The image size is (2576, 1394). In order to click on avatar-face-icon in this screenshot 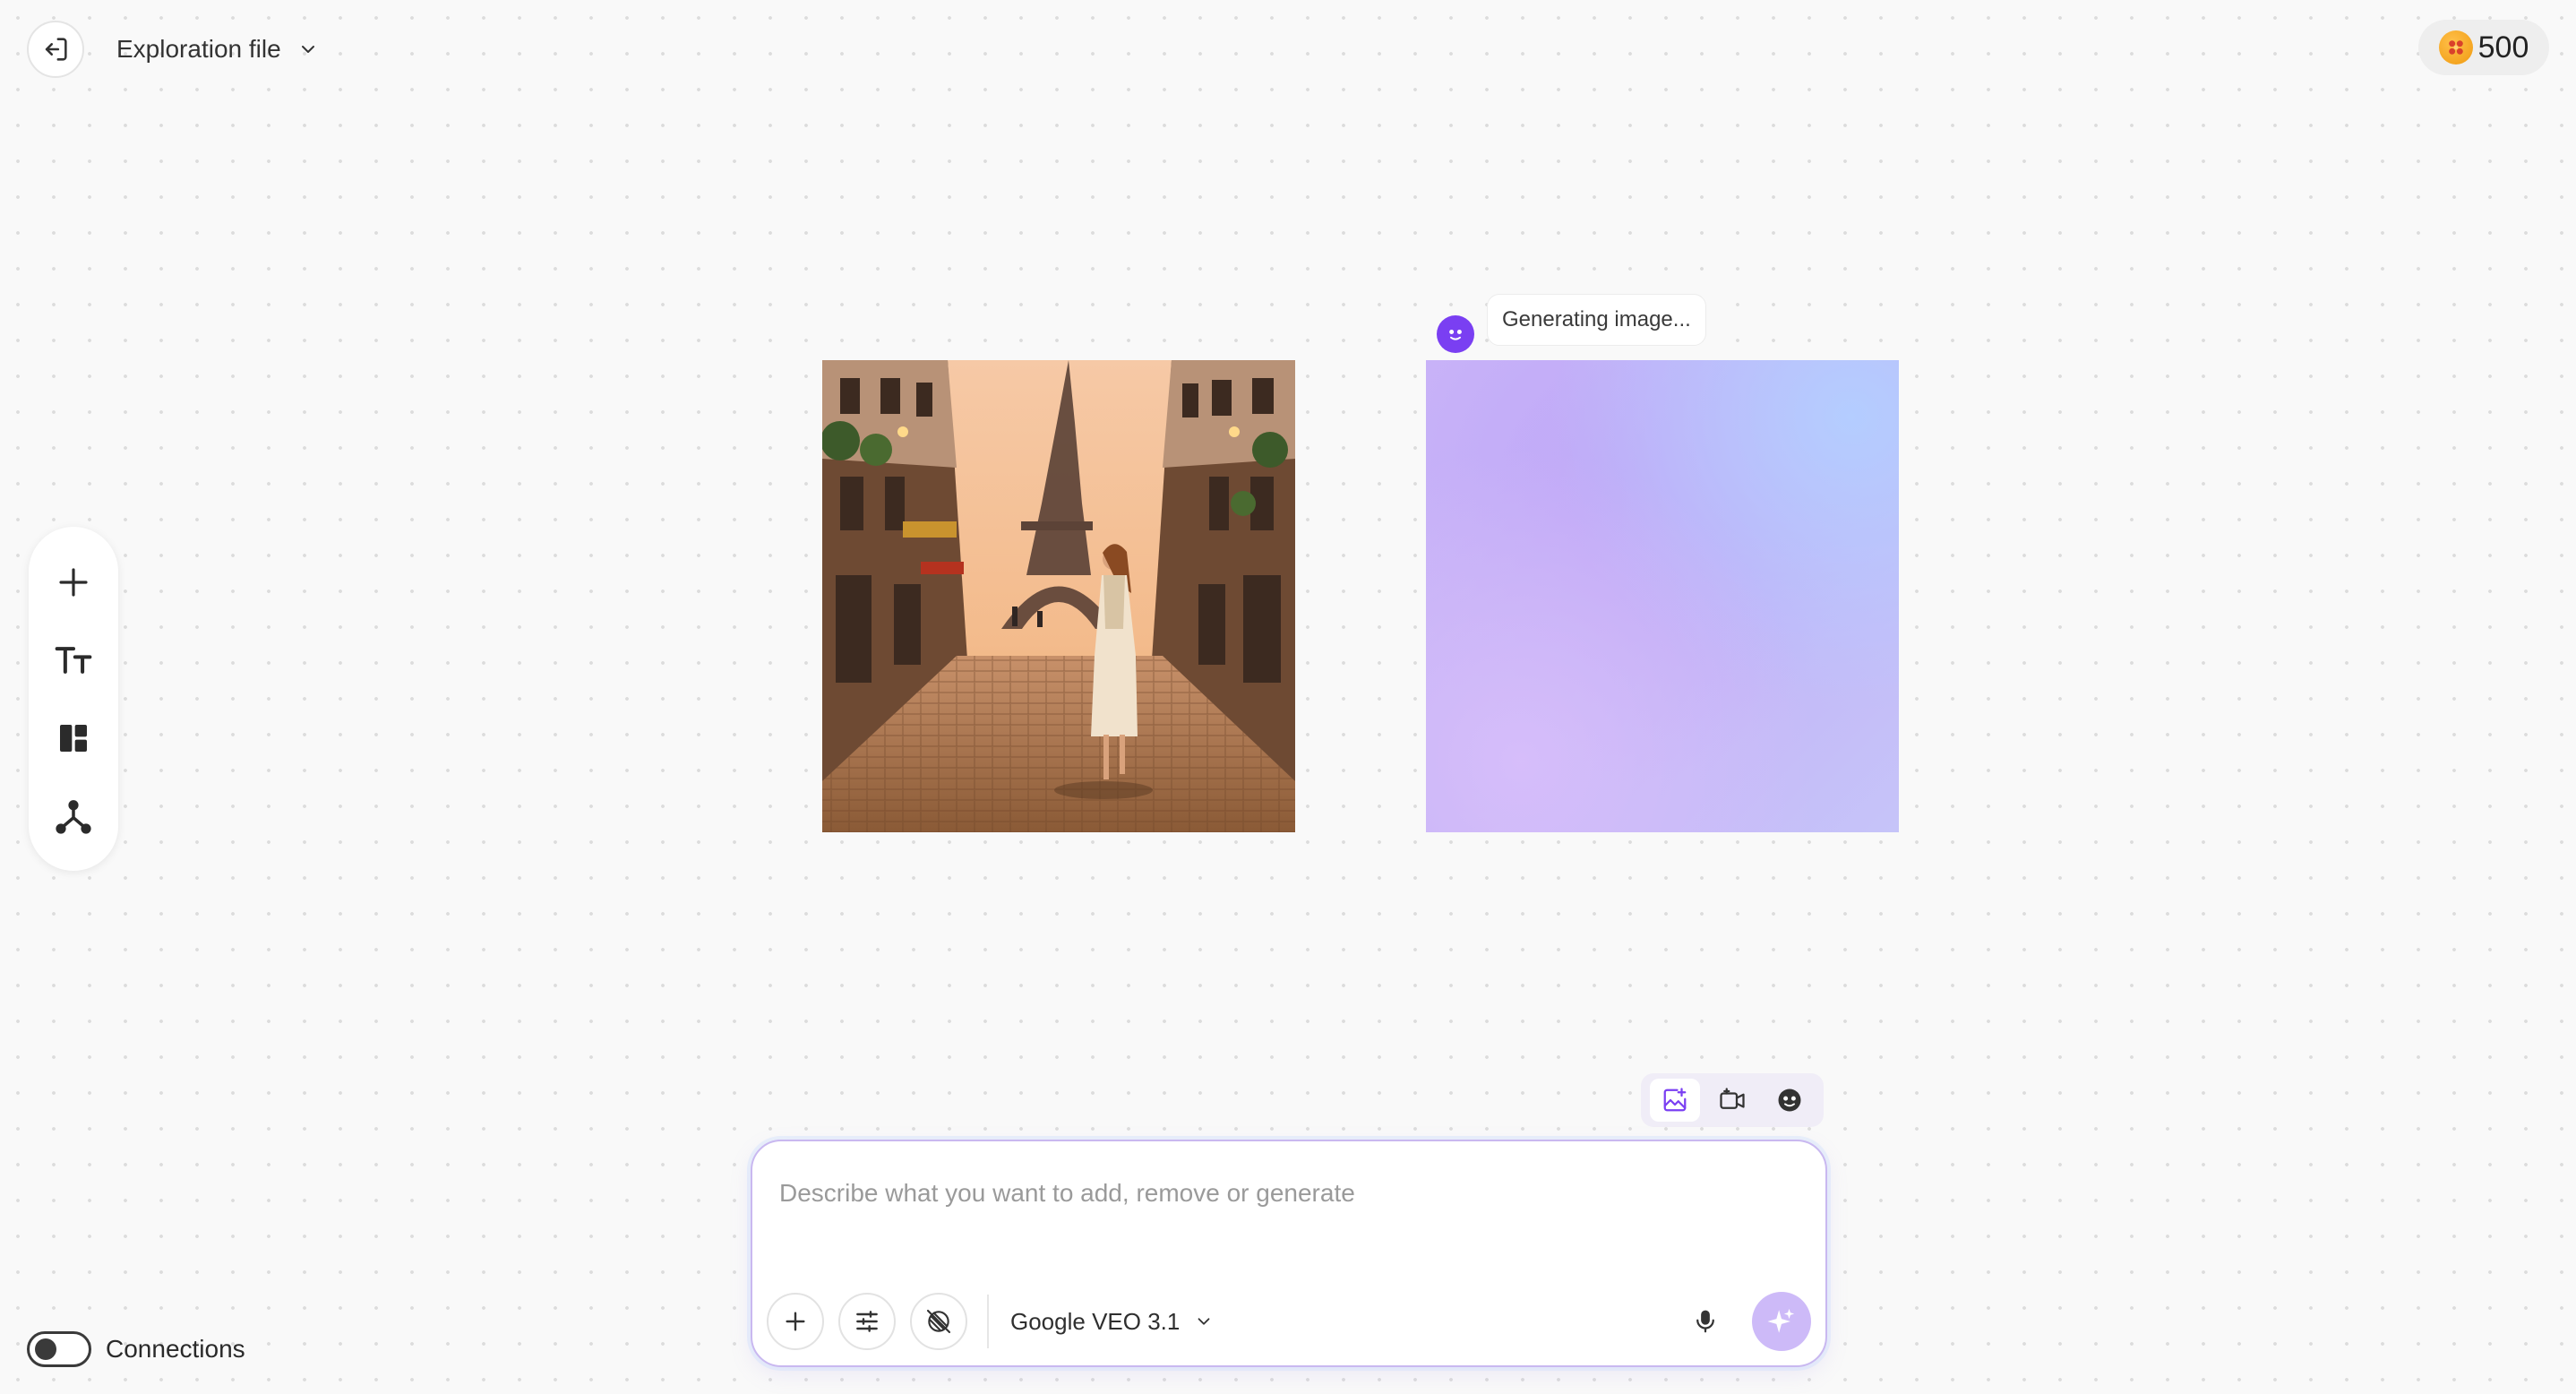, I will do `click(1789, 1101)`.